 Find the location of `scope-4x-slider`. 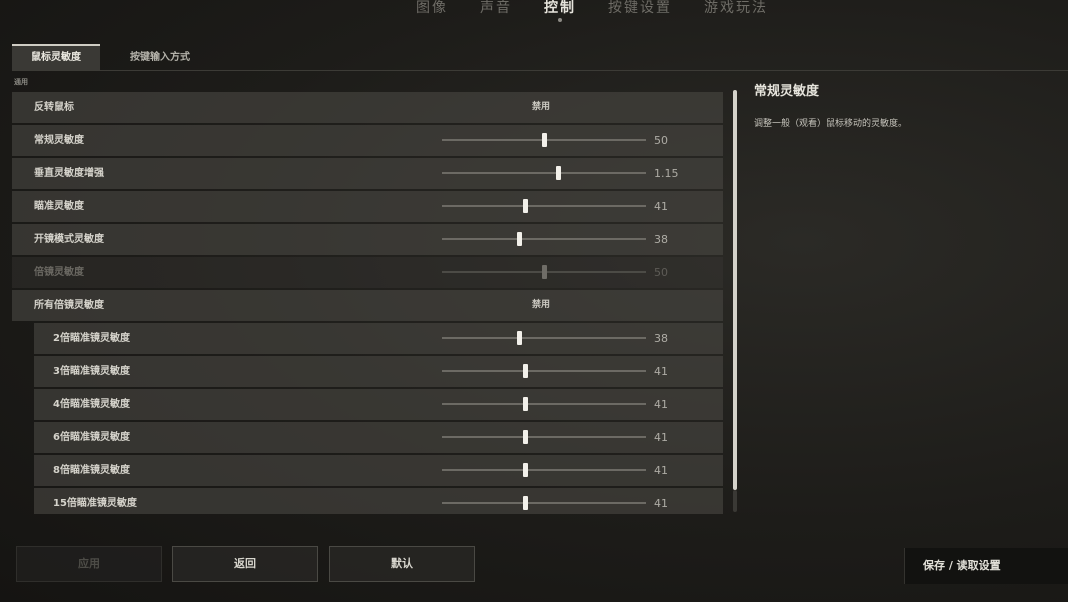

scope-4x-slider is located at coordinates (544, 404).